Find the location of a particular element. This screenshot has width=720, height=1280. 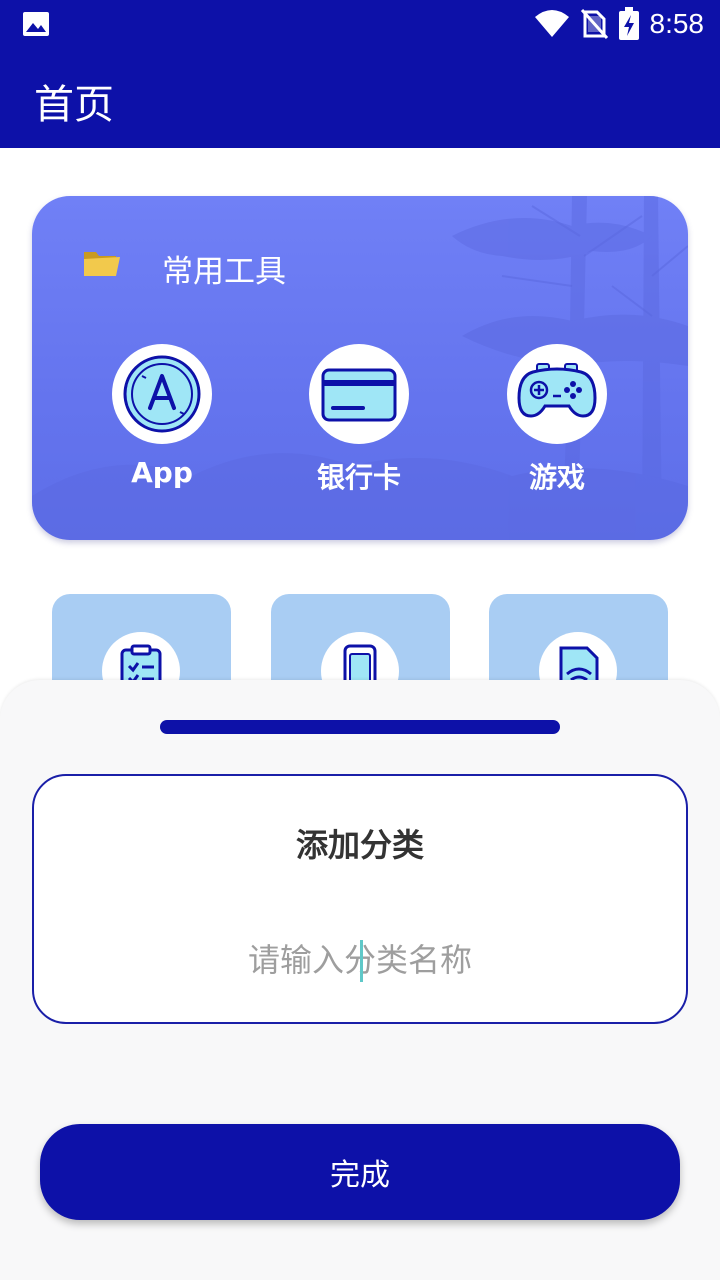

folder-icon is located at coordinates (102, 264).